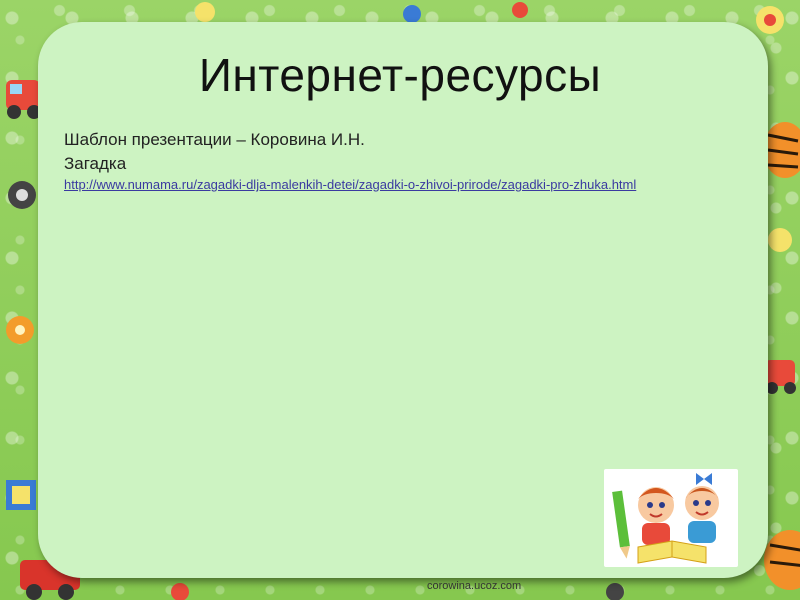 The height and width of the screenshot is (600, 800). What do you see at coordinates (400, 75) in the screenshot?
I see `slide-title: Интернет-ресурсы` at bounding box center [400, 75].